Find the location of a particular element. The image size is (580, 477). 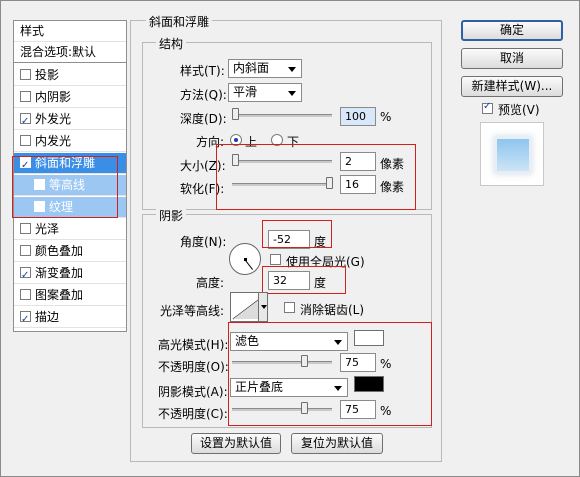

direction-label: 方向: is located at coordinates (210, 142).